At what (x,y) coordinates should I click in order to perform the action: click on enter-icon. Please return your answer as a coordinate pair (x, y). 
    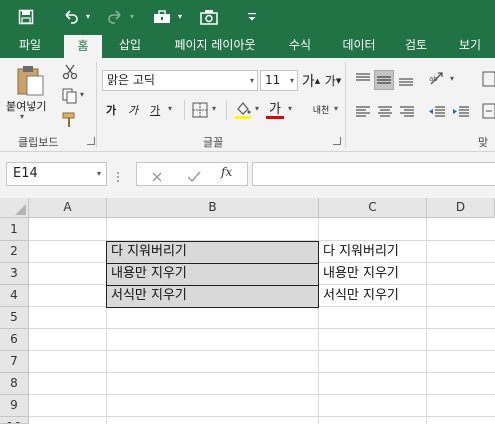
    Looking at the image, I should click on (194, 175).